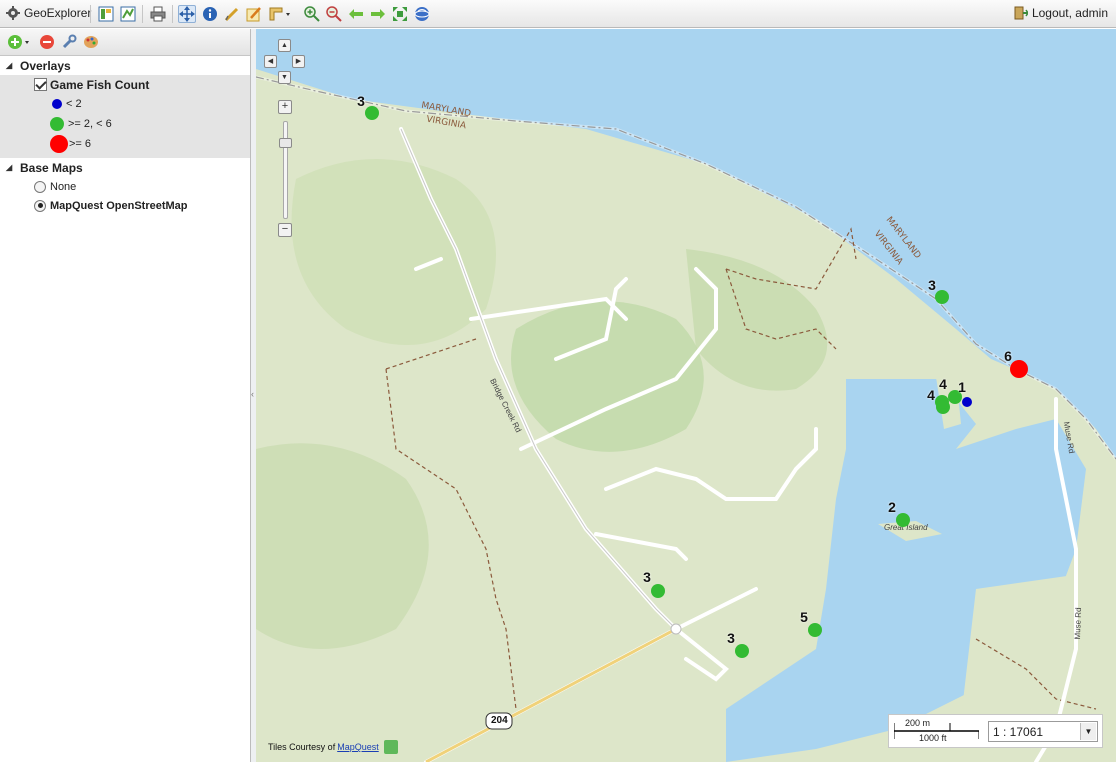  What do you see at coordinates (284, 77) in the screenshot?
I see `pan-down-button: ▼` at bounding box center [284, 77].